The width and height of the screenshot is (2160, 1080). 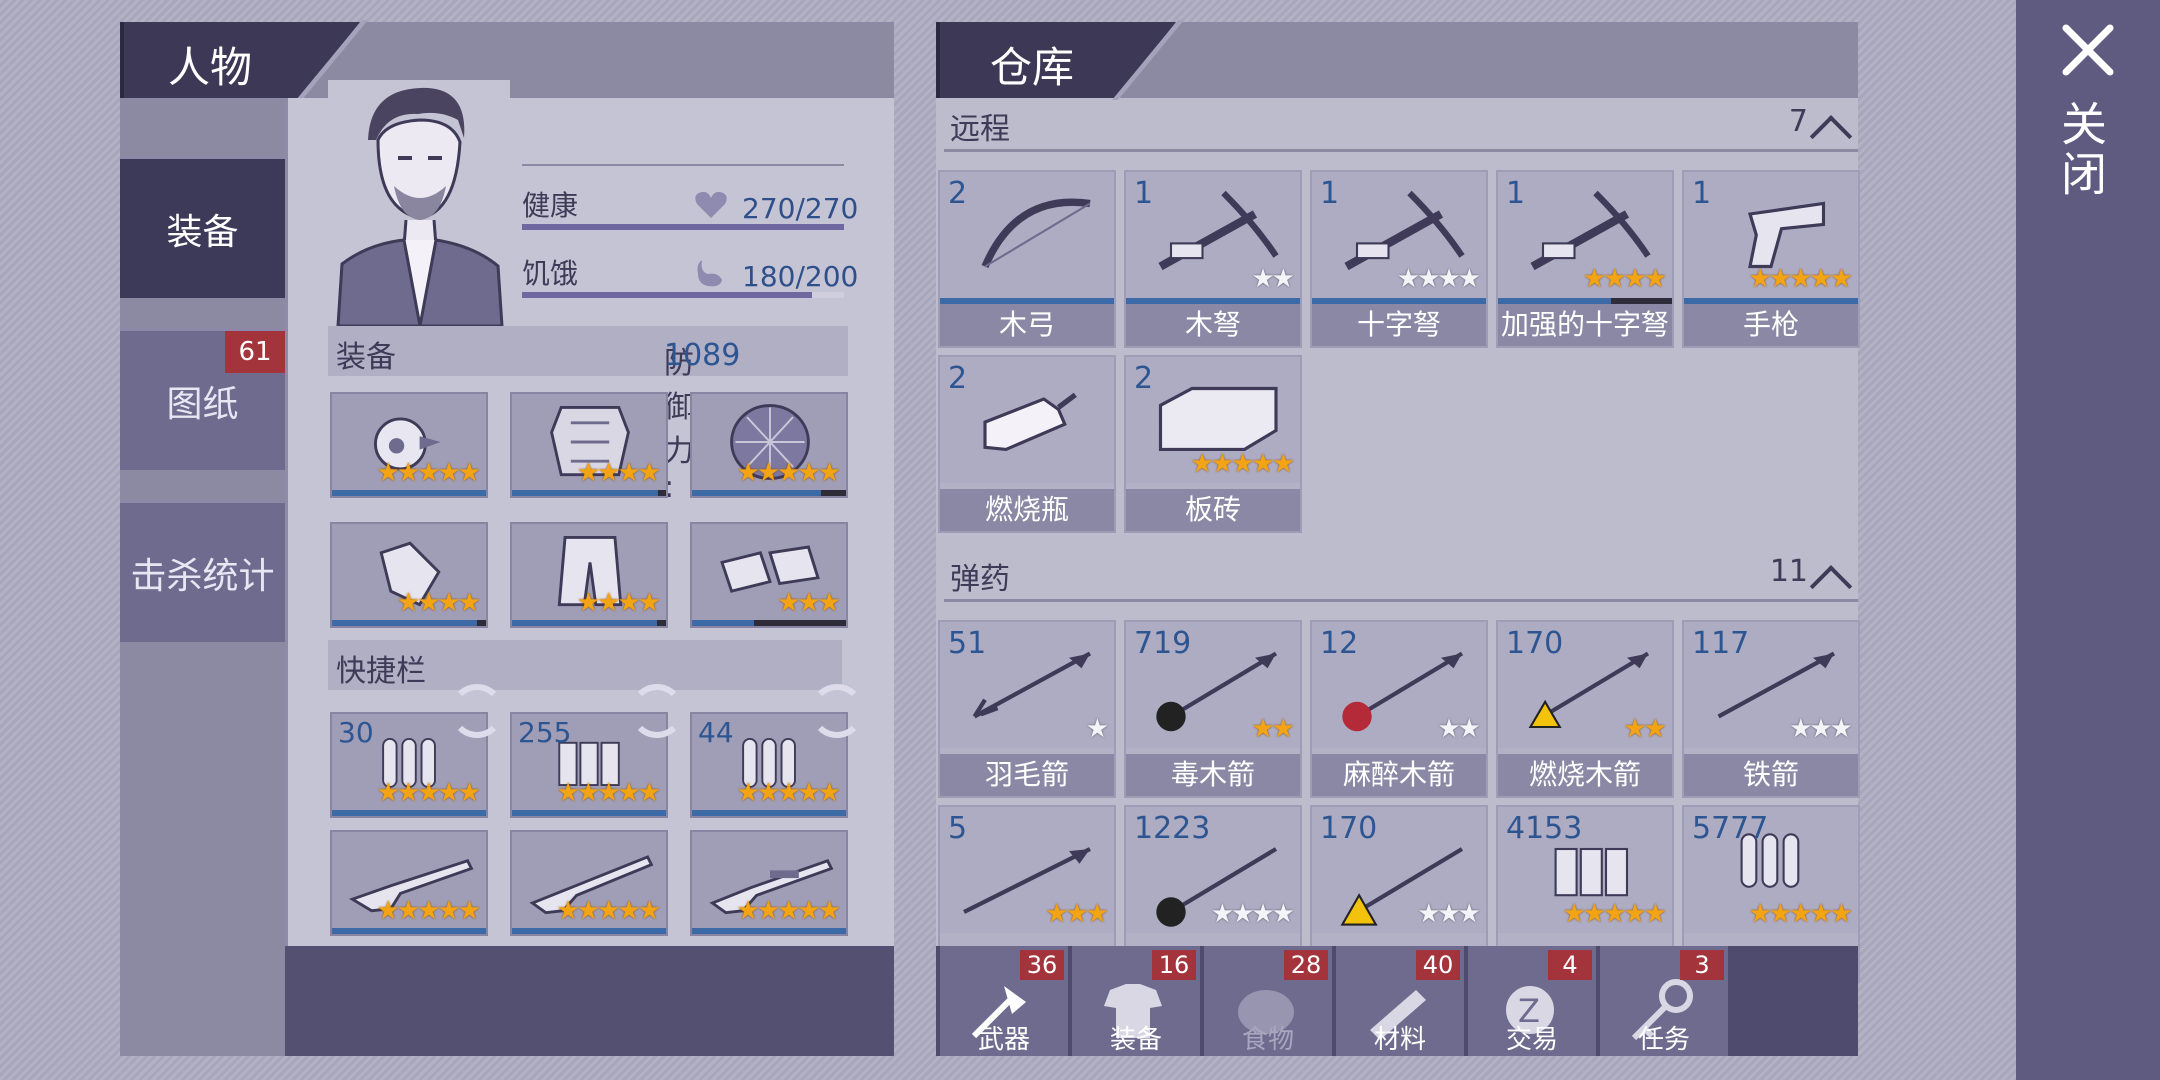 What do you see at coordinates (255, 352) in the screenshot?
I see `blueprints-badge: 61` at bounding box center [255, 352].